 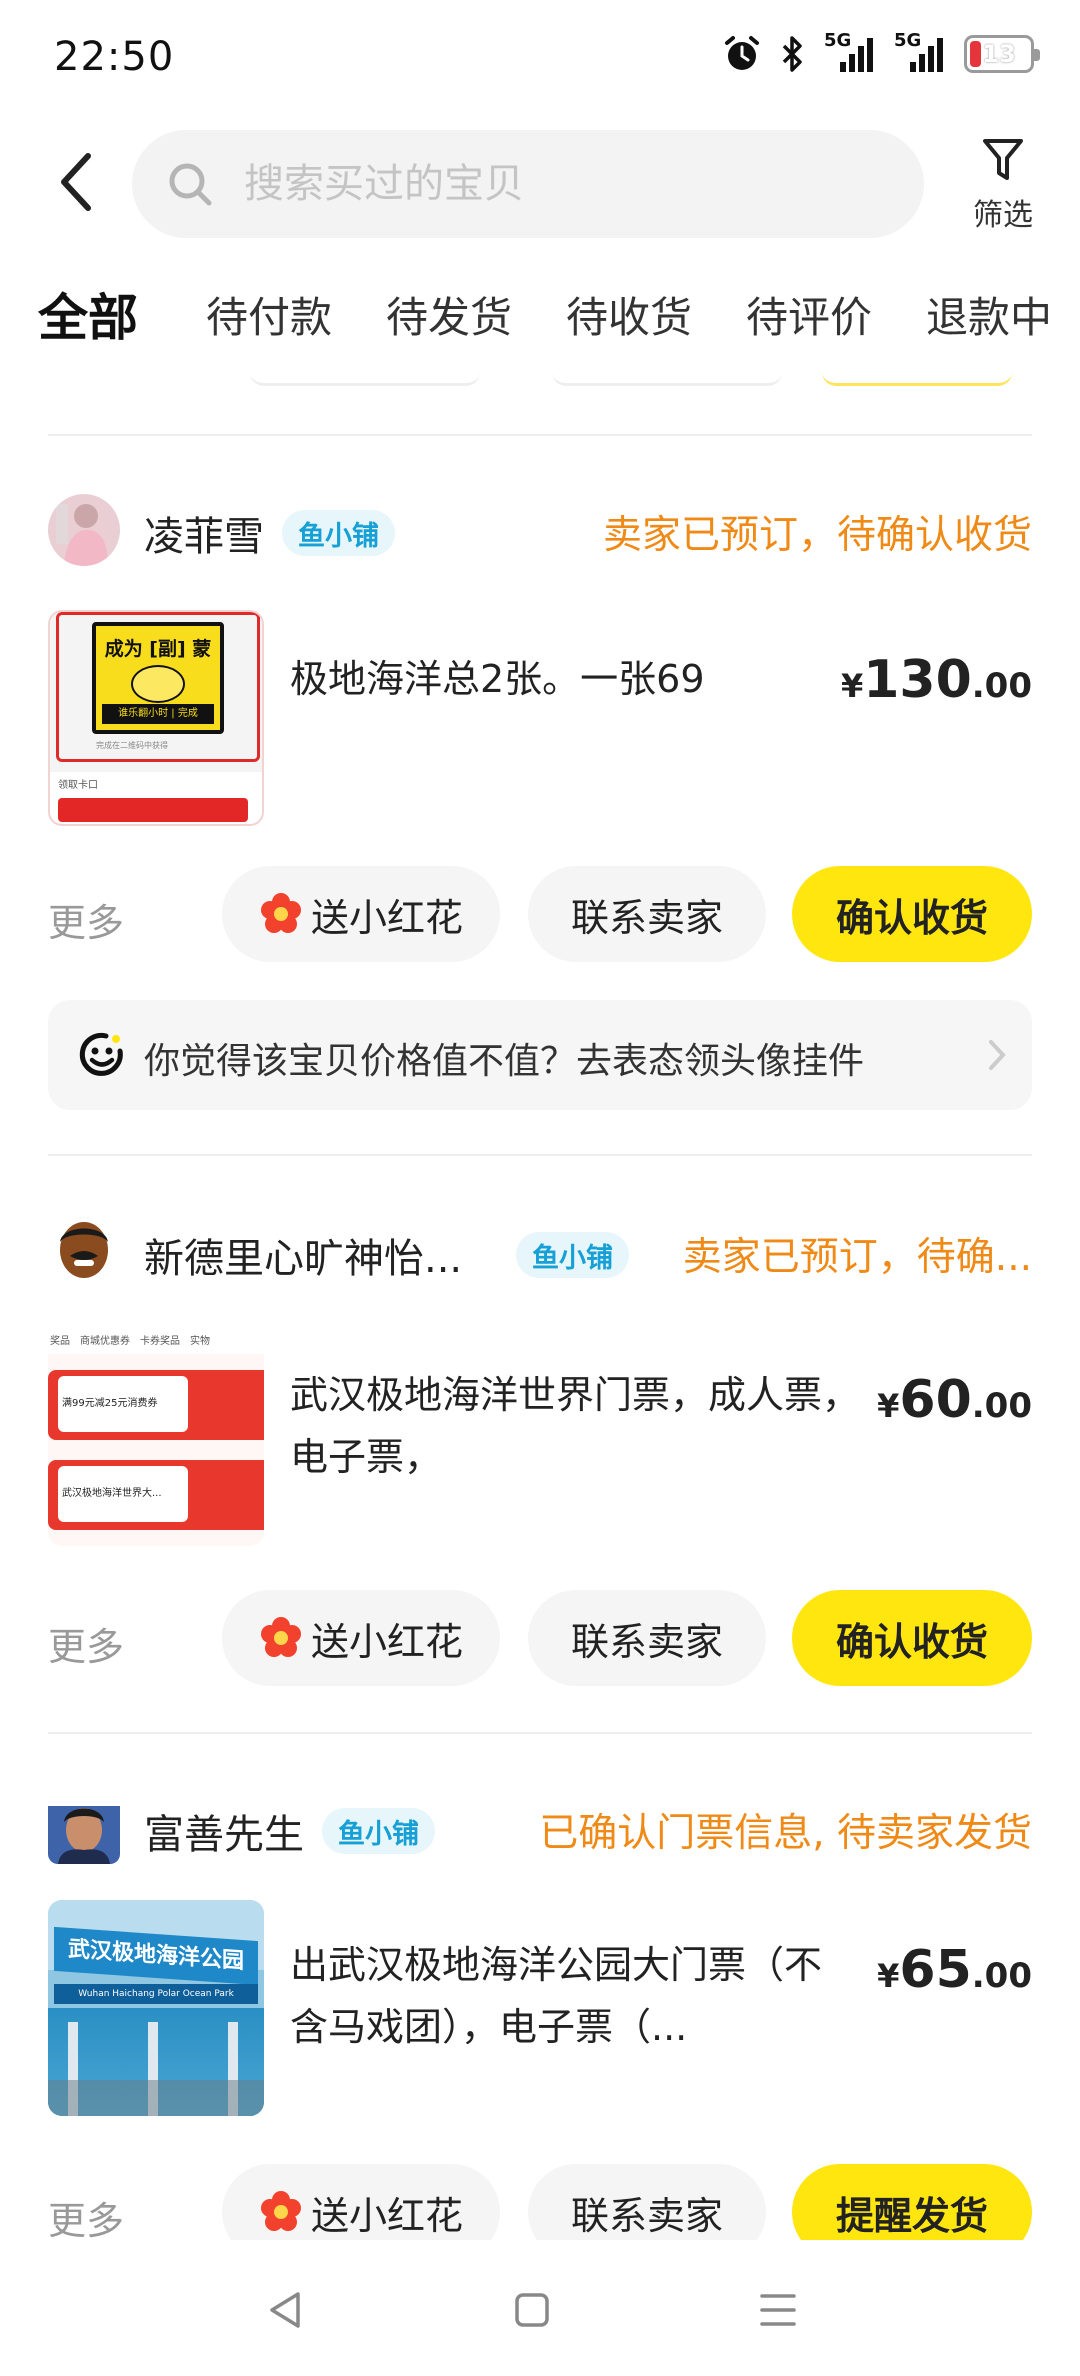 I want to click on filter-button: 筛选, so click(x=1003, y=186).